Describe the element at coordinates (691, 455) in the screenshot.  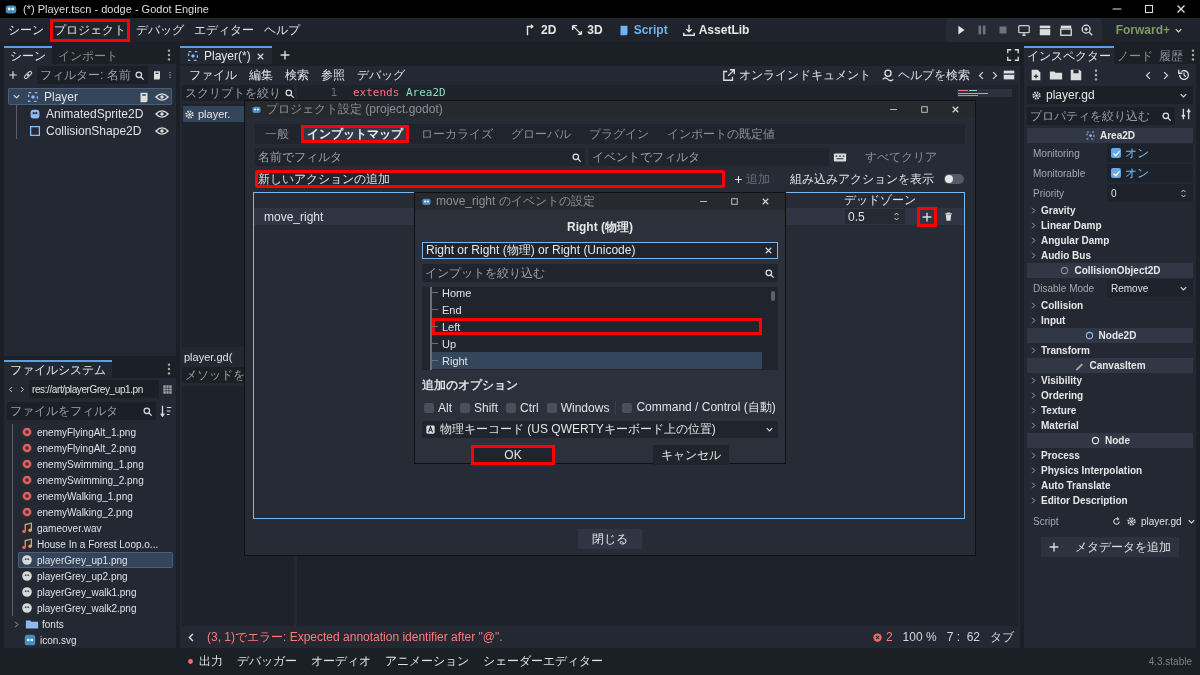
I see `cancel-button: キャンセル` at that location.